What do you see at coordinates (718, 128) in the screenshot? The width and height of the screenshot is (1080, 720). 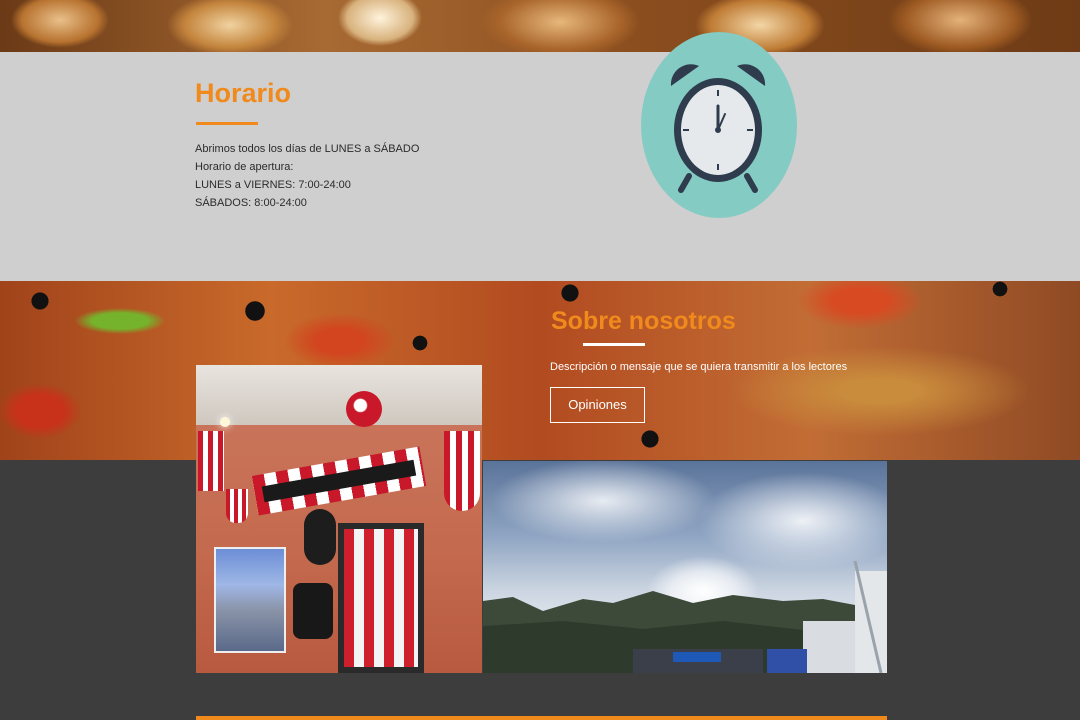 I see `alarm-clock-icon` at bounding box center [718, 128].